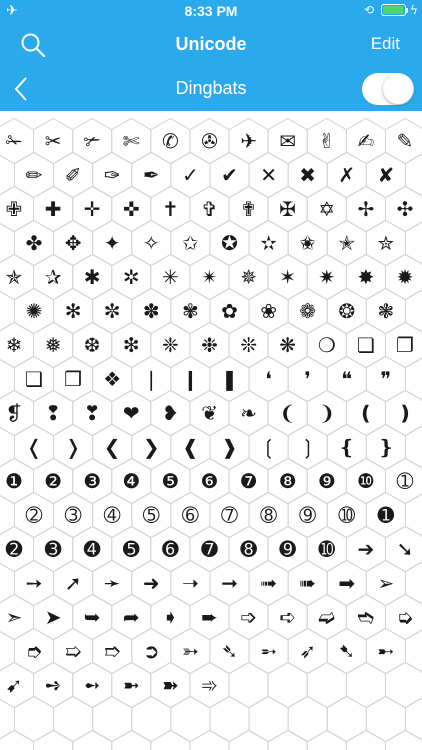  What do you see at coordinates (151, 243) in the screenshot?
I see `glyph-cell: ✧` at bounding box center [151, 243].